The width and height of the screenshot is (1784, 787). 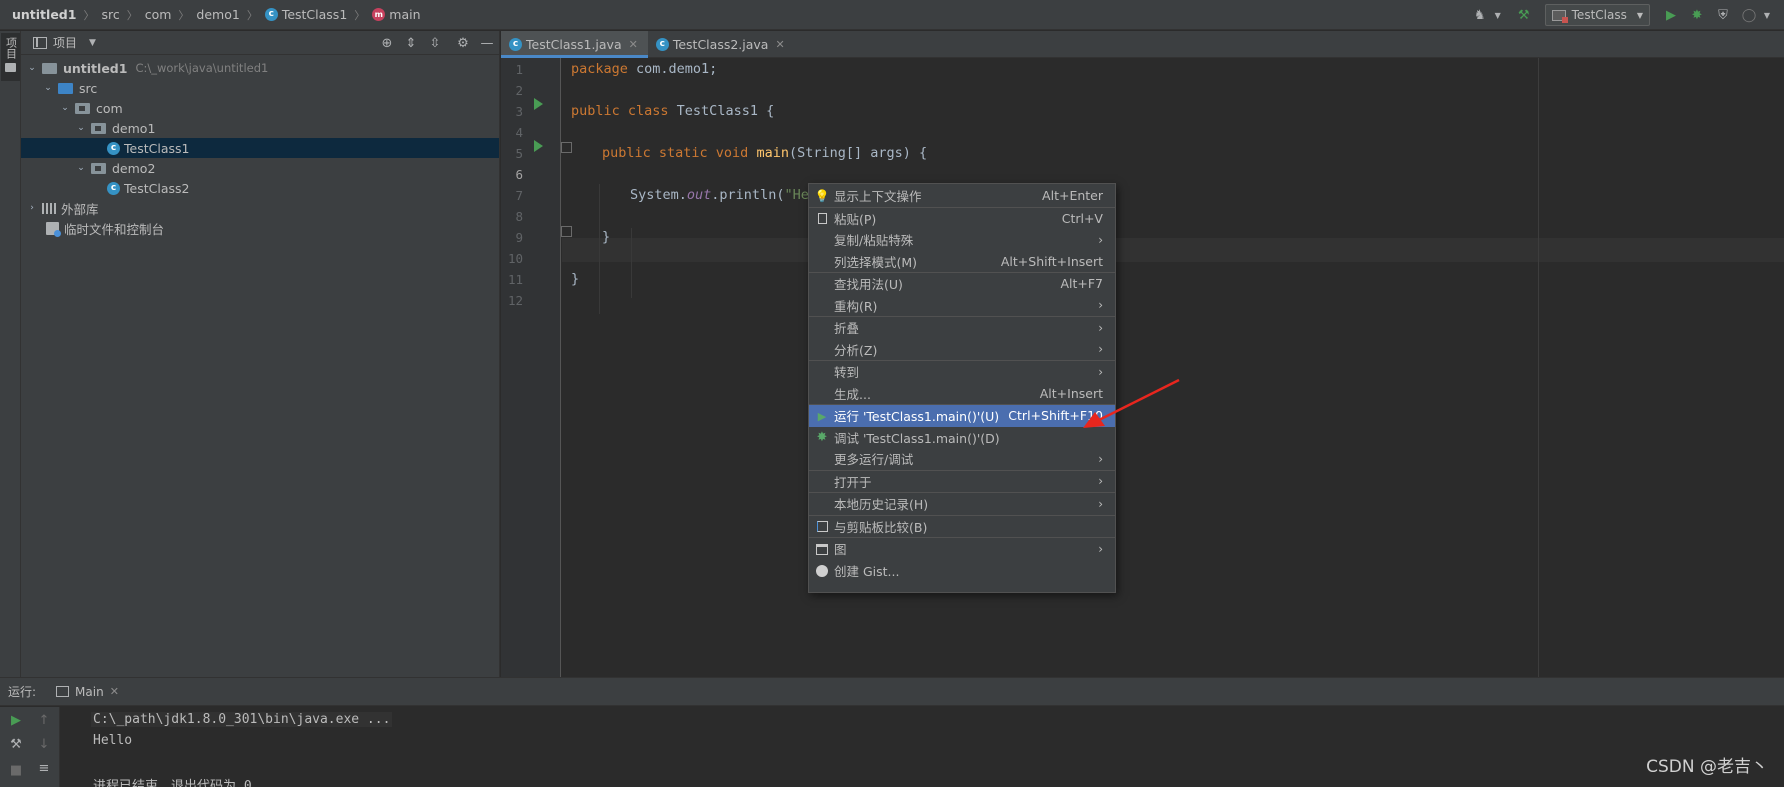 I want to click on menu-item-debug-main: ✸ 调试 'TestClass1.main()'(D), so click(x=962, y=438).